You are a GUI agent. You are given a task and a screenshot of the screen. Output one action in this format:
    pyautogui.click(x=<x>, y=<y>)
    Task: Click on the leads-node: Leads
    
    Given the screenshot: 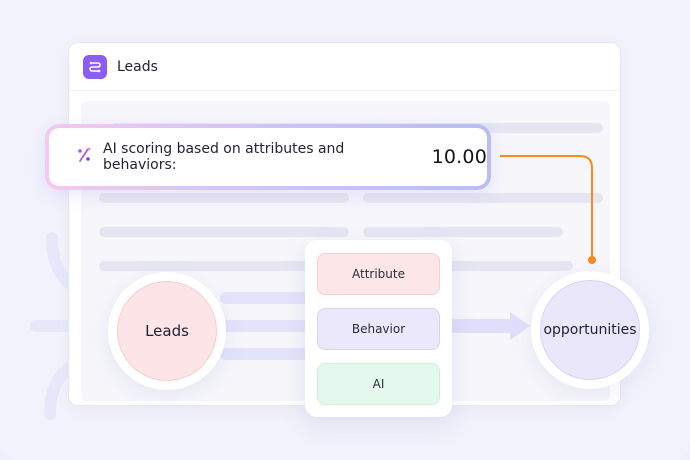 What is the action you would take?
    pyautogui.click(x=167, y=331)
    